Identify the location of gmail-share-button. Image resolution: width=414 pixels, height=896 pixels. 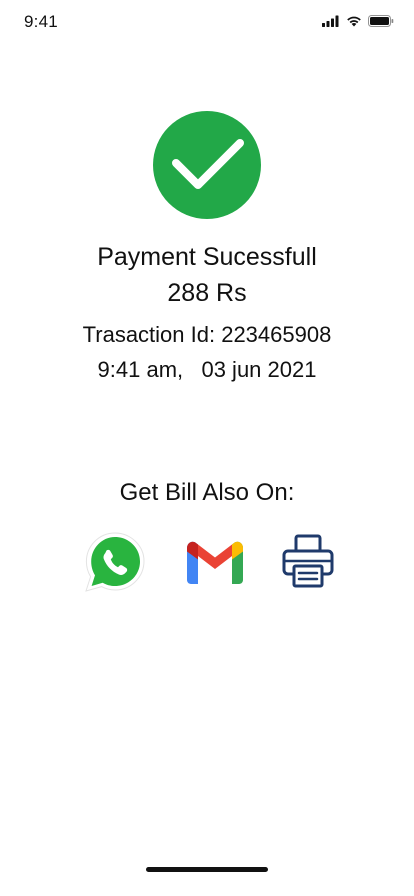
(215, 562).